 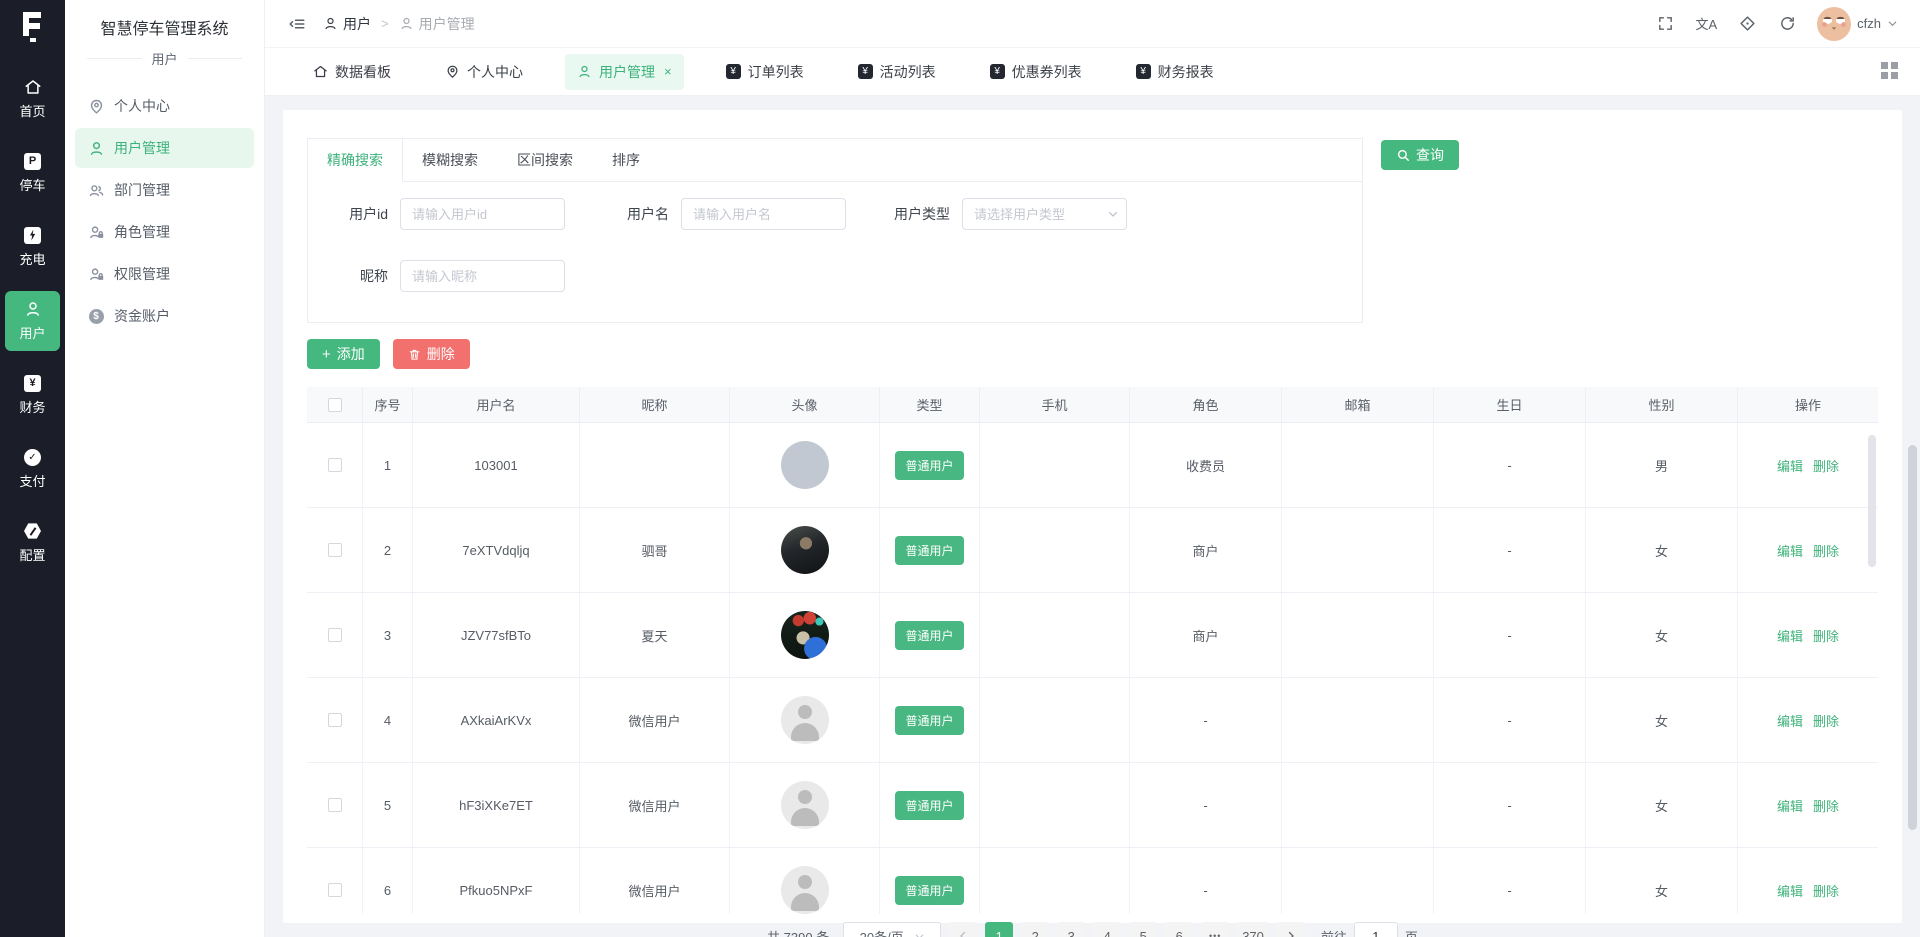 What do you see at coordinates (1872, 501) in the screenshot?
I see `table-scrollbar` at bounding box center [1872, 501].